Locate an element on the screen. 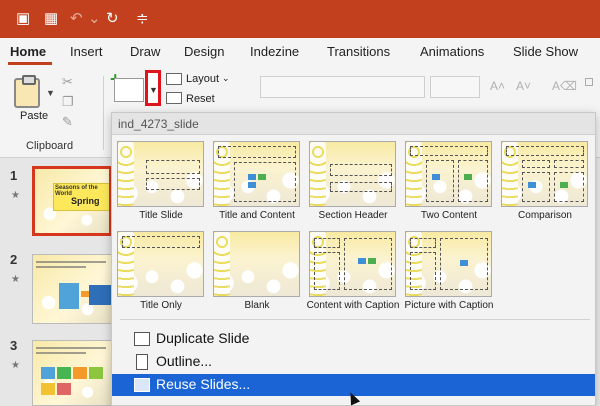 Image resolution: width=600 pixels, height=406 pixels. paste-dropdown-icon: ▼ is located at coordinates (50, 93).